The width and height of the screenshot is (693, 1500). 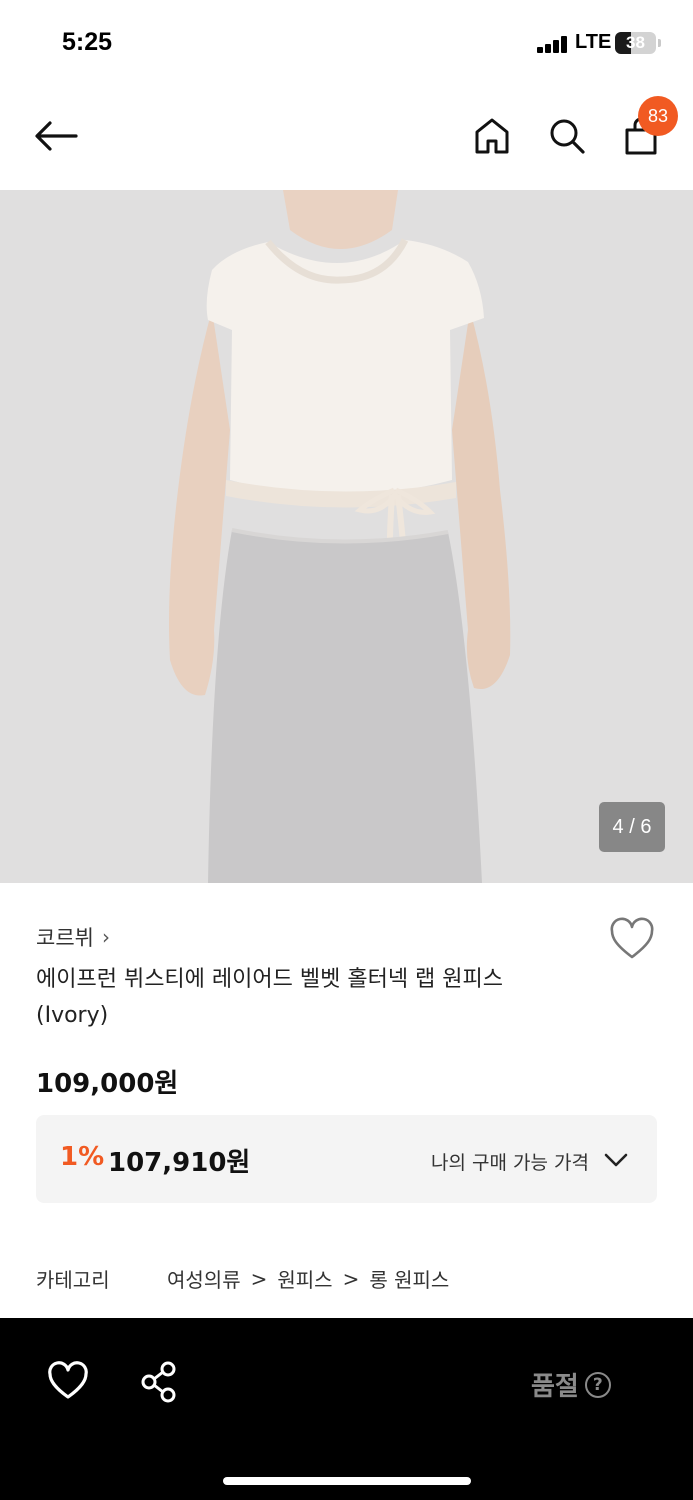 What do you see at coordinates (179, 1163) in the screenshot?
I see `discounted-price: 107,910원` at bounding box center [179, 1163].